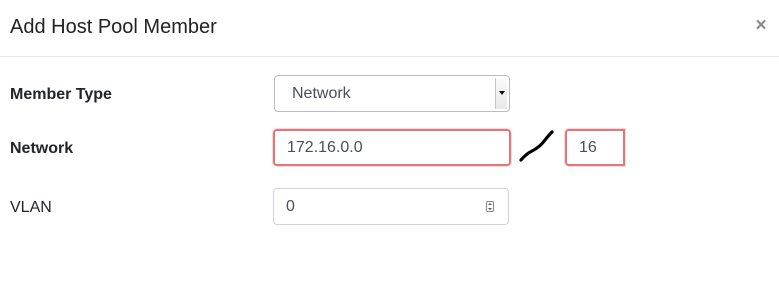  I want to click on chevron-down-icon, so click(501, 93).